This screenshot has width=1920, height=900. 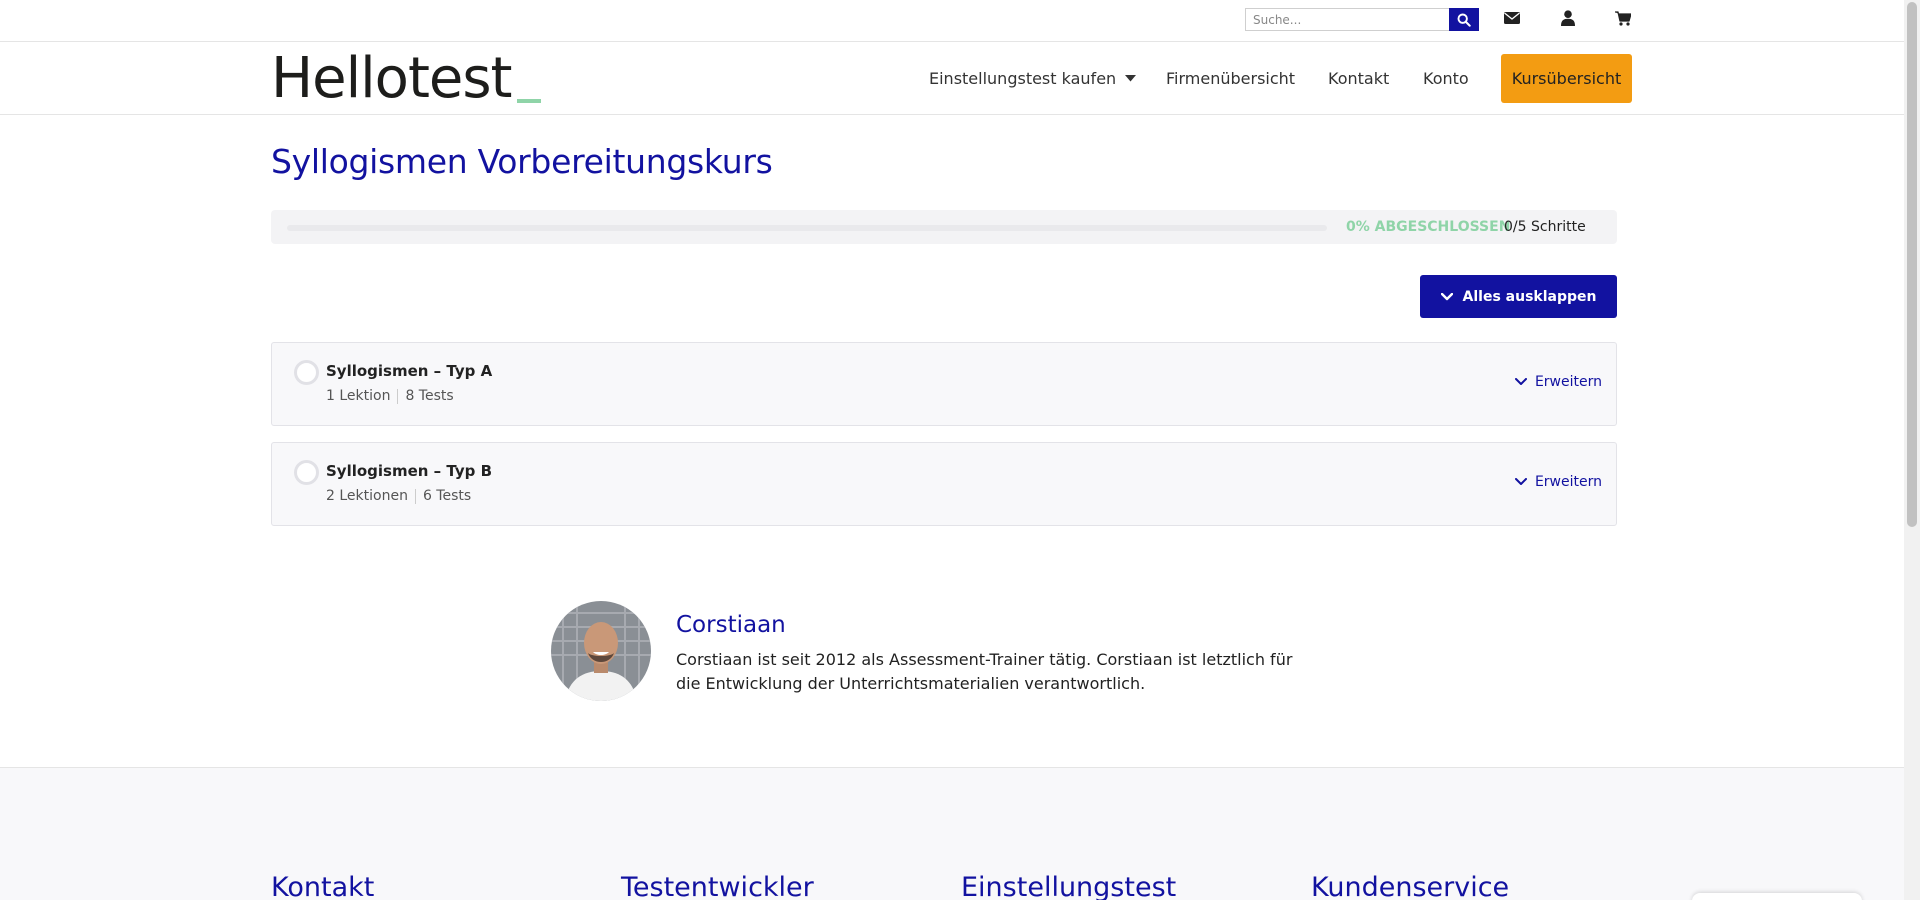 I want to click on expand-all-label: Alles ausklappen, so click(x=1529, y=296).